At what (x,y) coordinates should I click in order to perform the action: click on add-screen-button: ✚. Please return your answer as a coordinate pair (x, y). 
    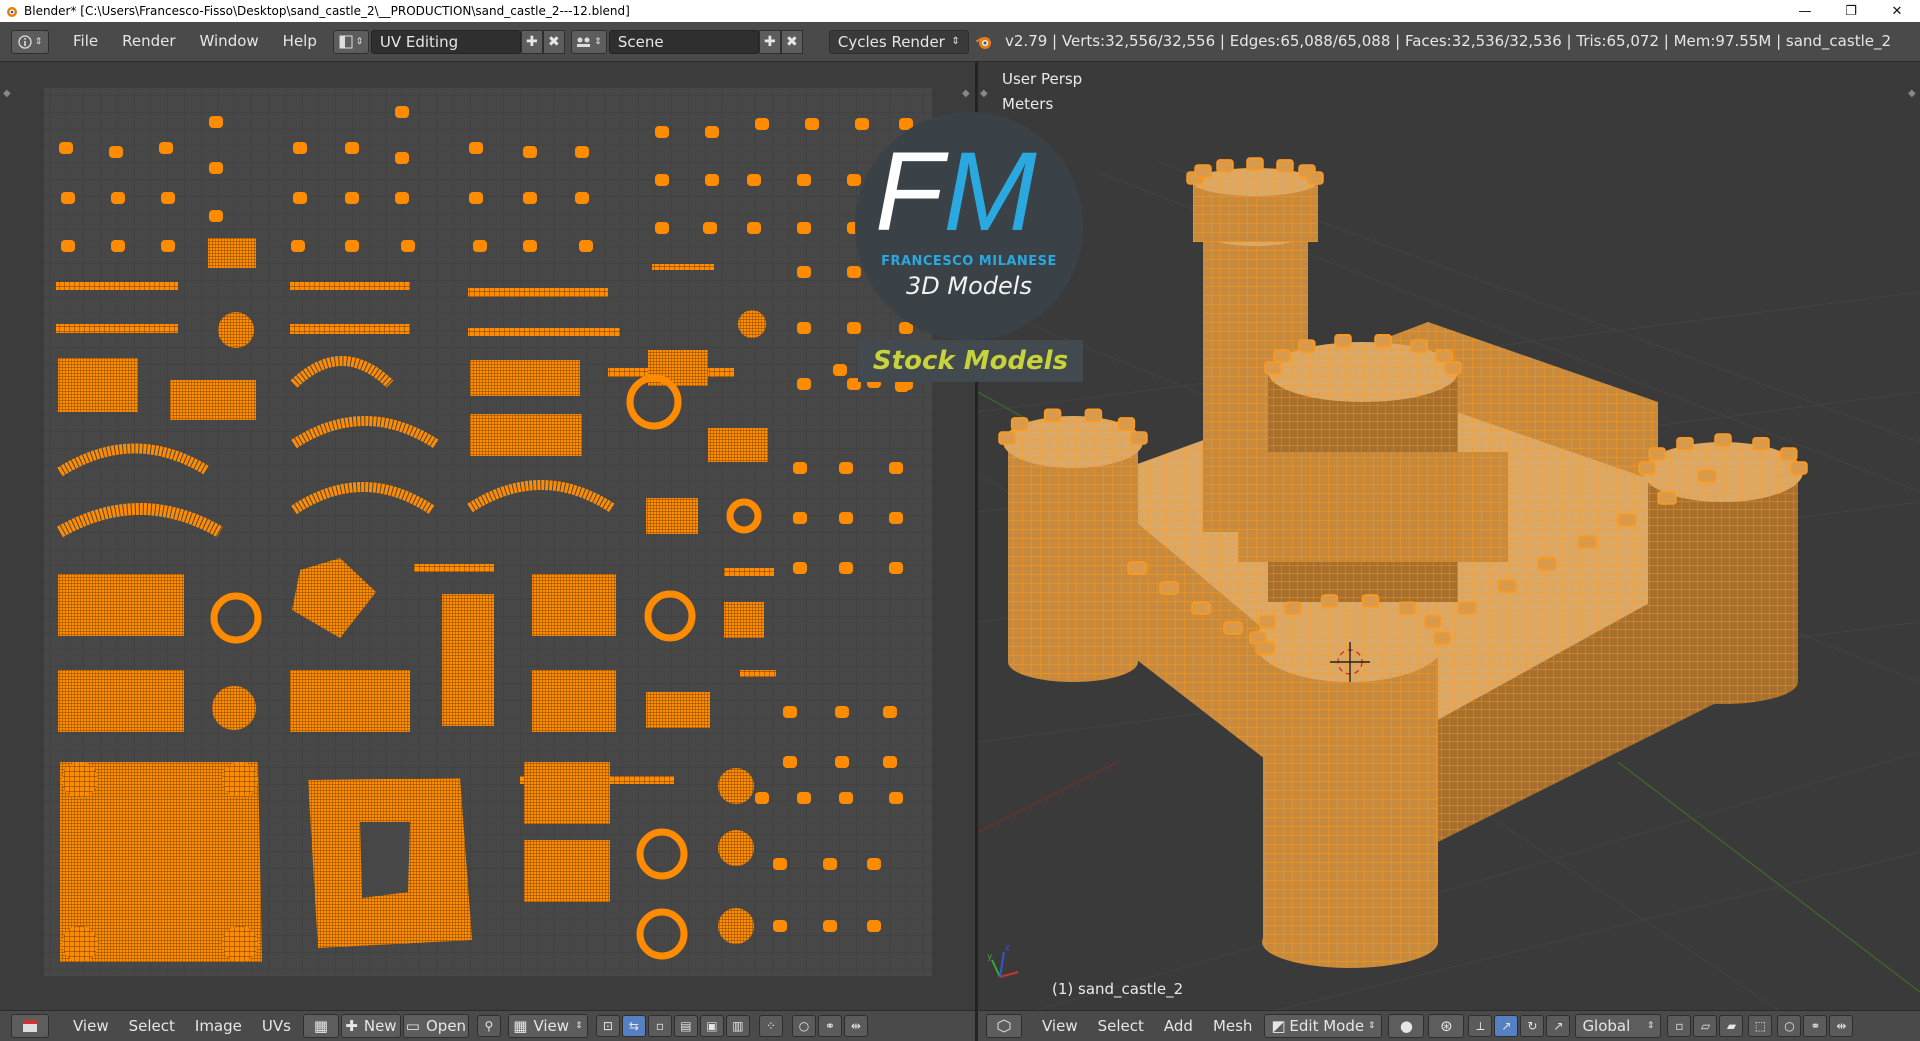
    Looking at the image, I should click on (531, 41).